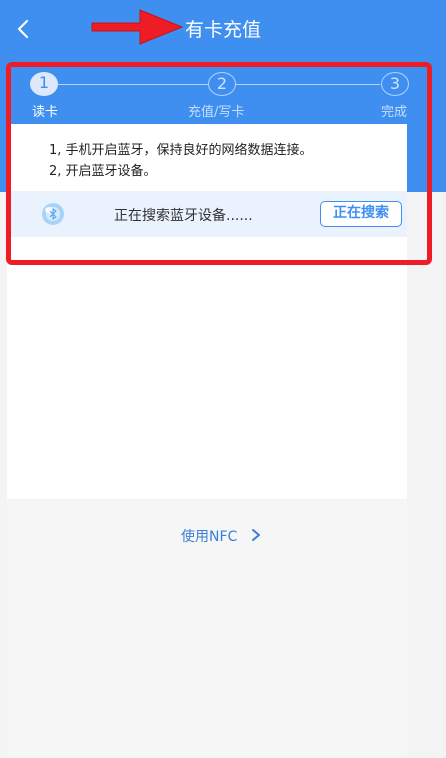 This screenshot has height=758, width=446. Describe the element at coordinates (181, 150) in the screenshot. I see `instruction-1: 1, 手机开启蓝牙，保持良好的网络数据连接。` at that location.